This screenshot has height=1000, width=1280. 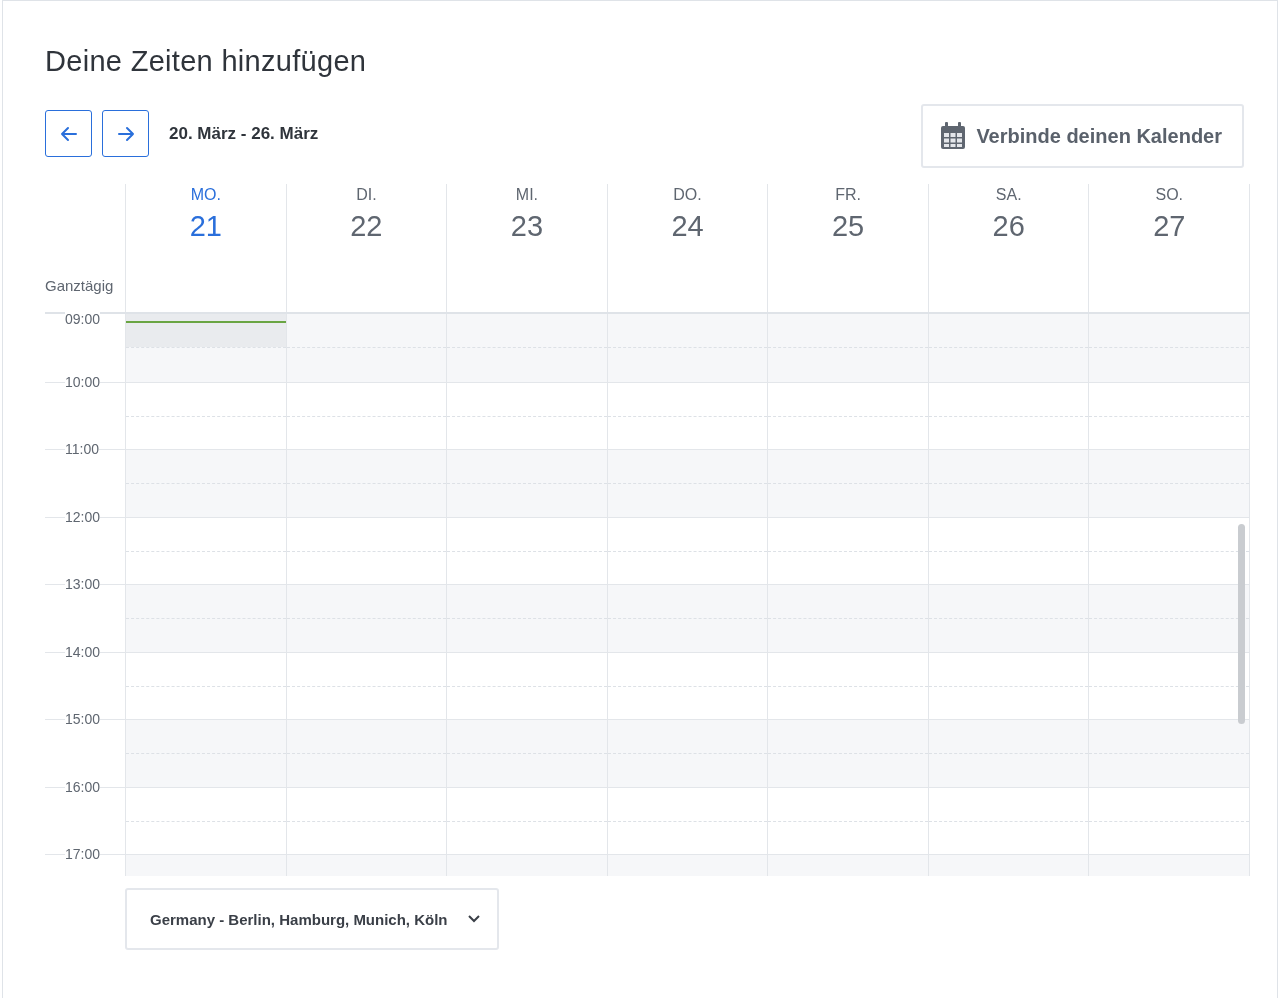 I want to click on weekday-label: DO., so click(x=687, y=195).